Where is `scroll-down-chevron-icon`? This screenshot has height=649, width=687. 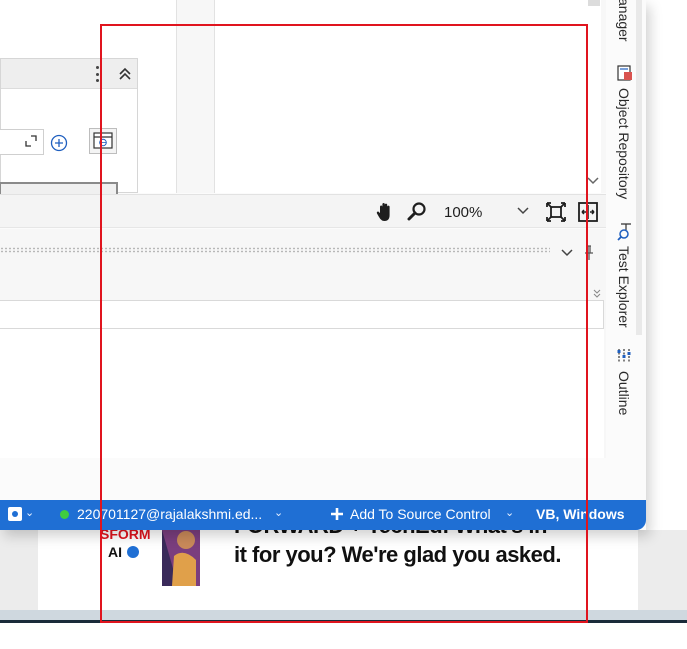 scroll-down-chevron-icon is located at coordinates (593, 181).